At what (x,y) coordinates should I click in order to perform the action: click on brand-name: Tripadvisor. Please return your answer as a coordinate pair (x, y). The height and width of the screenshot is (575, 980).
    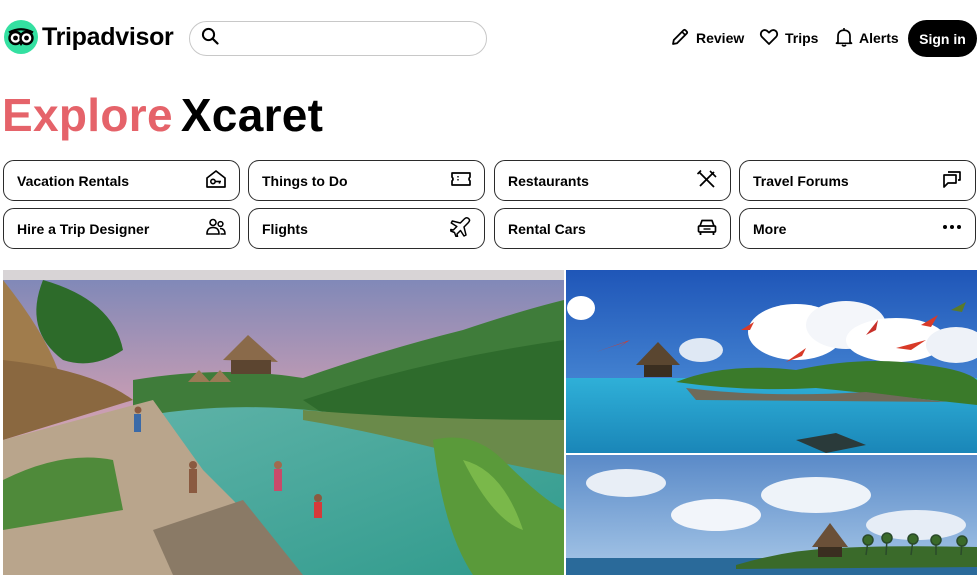
    Looking at the image, I should click on (108, 36).